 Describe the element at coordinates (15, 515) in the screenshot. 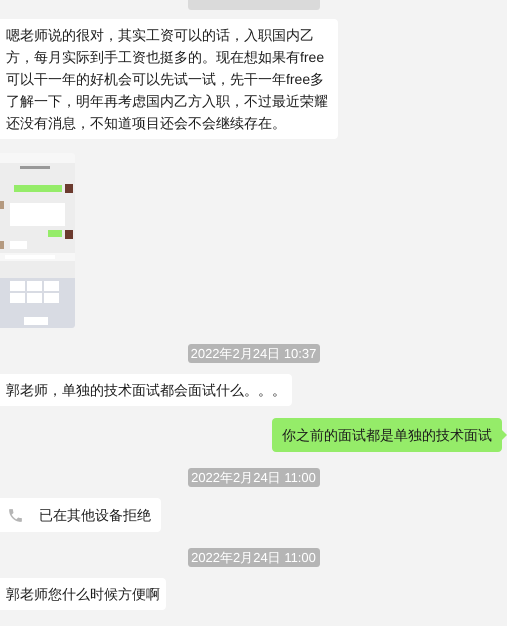

I see `phone-icon` at that location.